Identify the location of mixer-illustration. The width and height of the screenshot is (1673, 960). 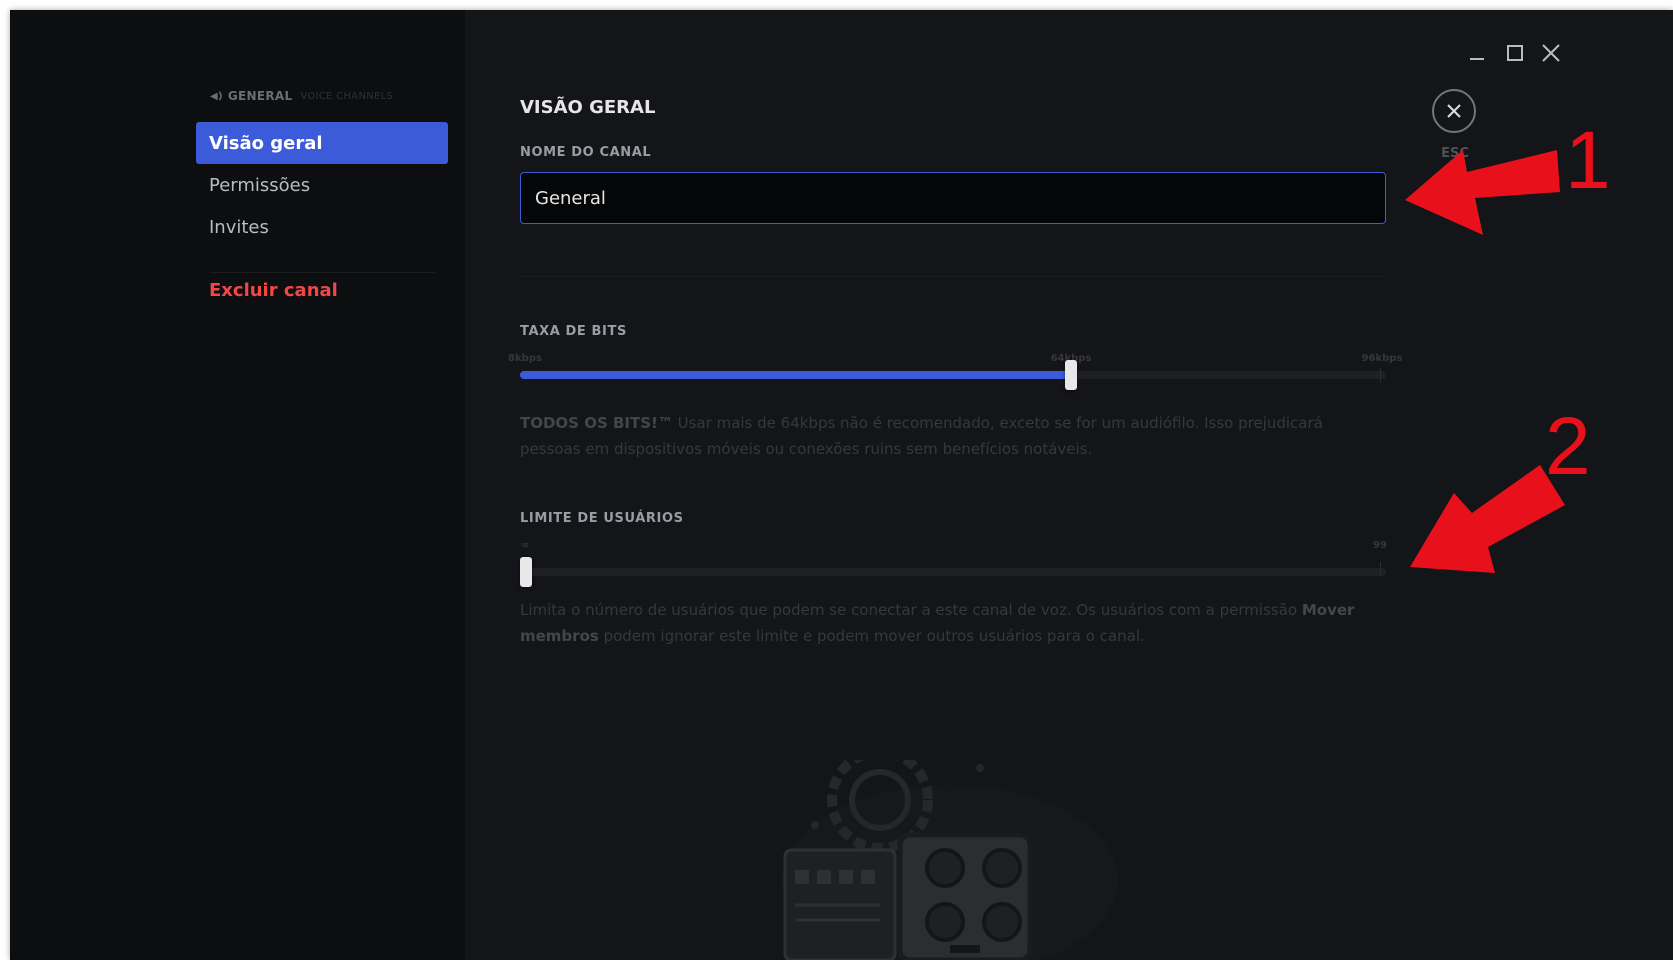
(950, 860).